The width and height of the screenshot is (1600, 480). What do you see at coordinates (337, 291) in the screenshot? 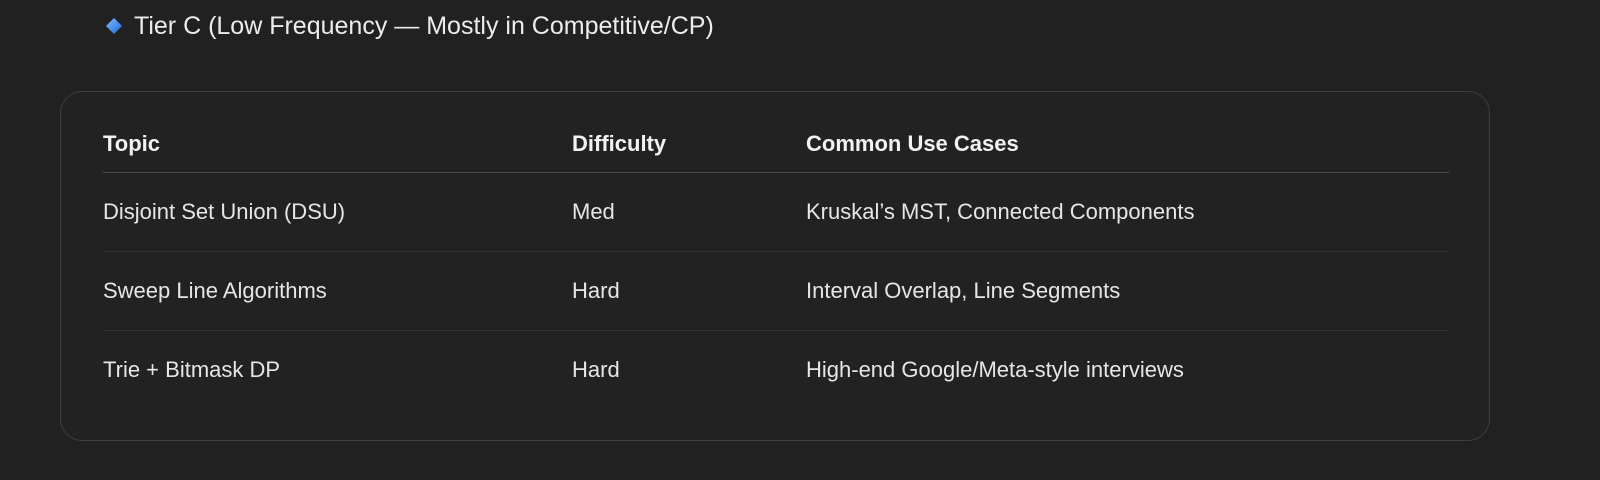
I see `cell-topic: Sweep Line Algorithms` at bounding box center [337, 291].